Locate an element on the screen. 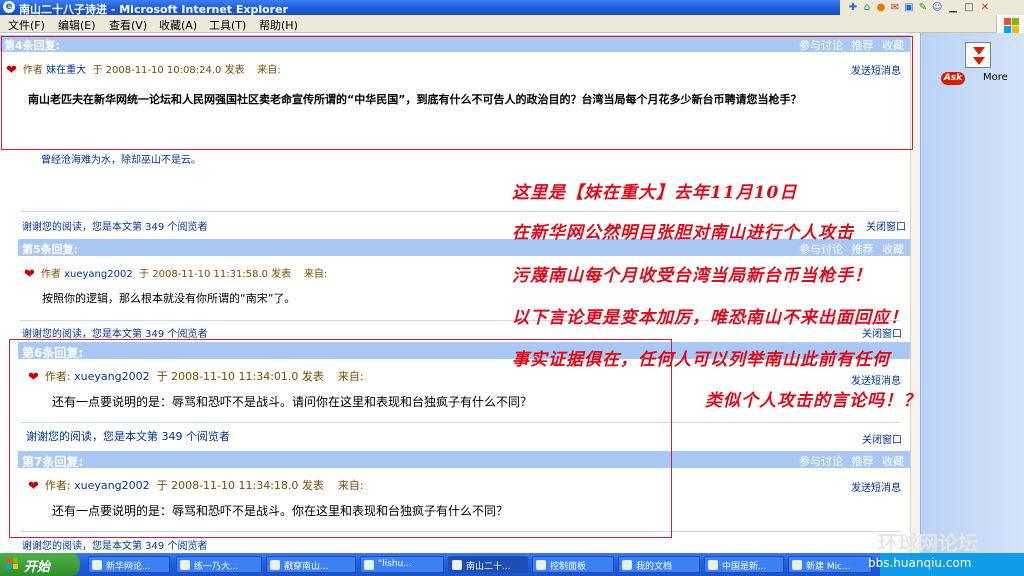  annotation-line: 这里是【妹在重大】去年11月10日 is located at coordinates (655, 193).